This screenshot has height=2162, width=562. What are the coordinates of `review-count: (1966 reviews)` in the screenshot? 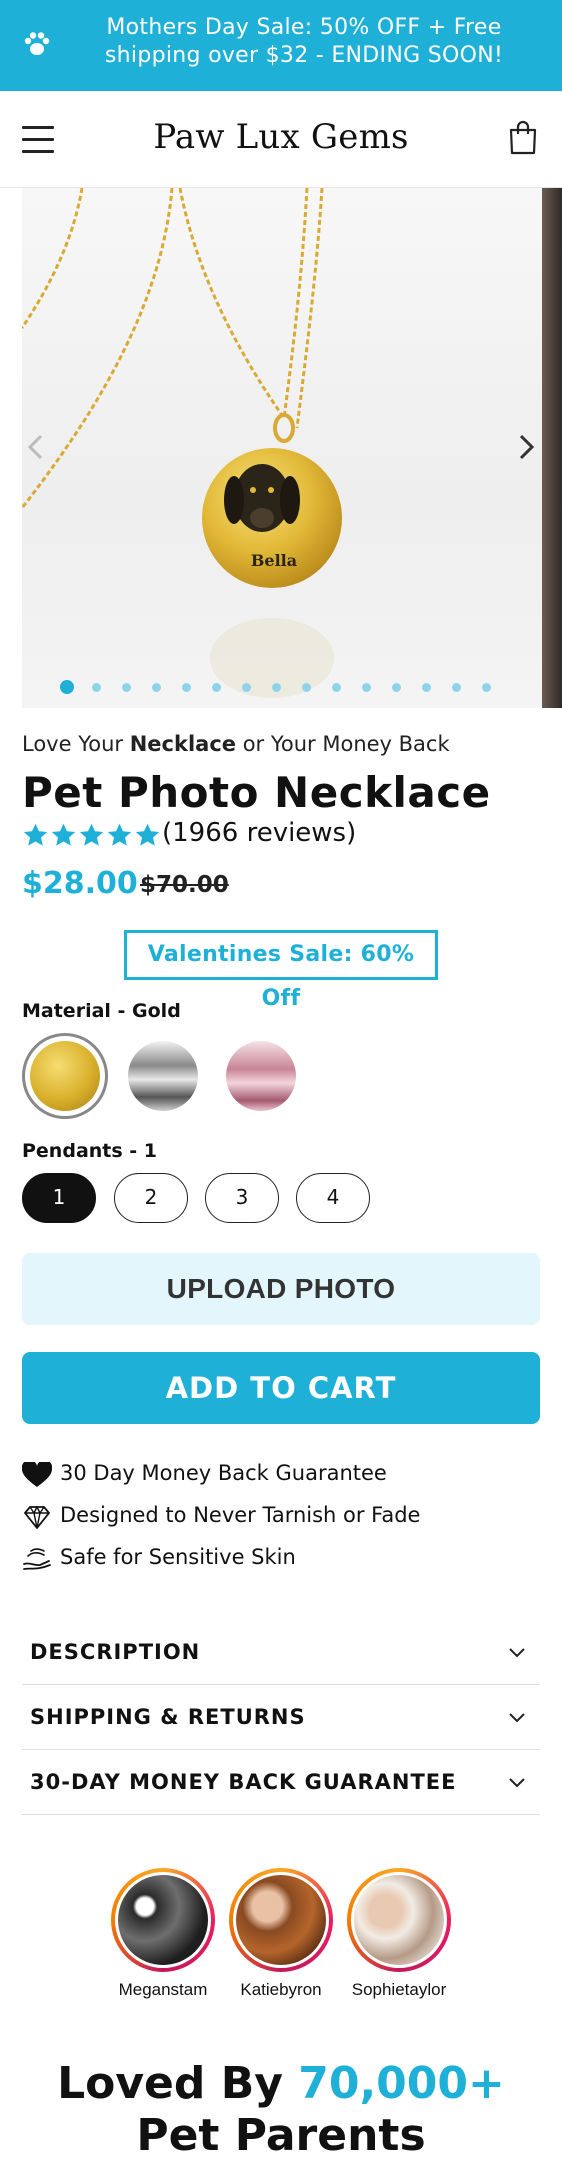 It's located at (259, 833).